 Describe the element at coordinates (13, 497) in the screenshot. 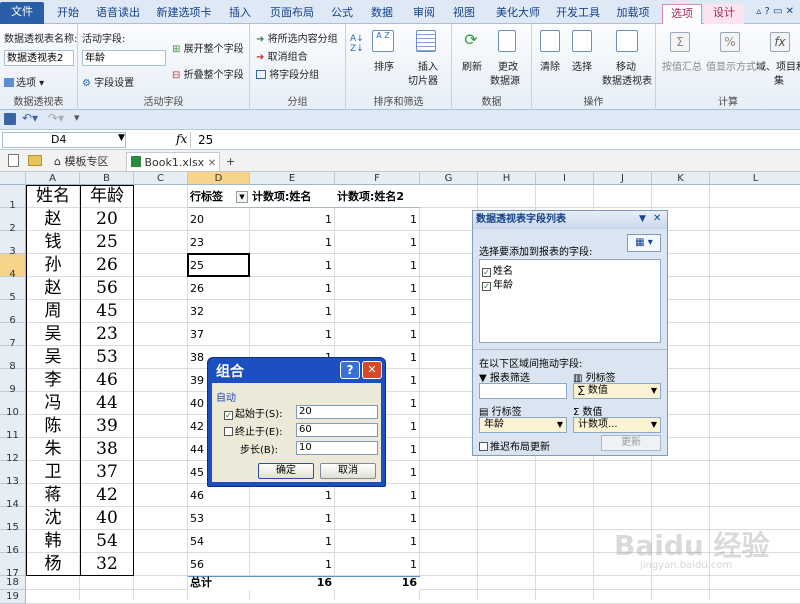

I see `row-header-14: 14` at that location.